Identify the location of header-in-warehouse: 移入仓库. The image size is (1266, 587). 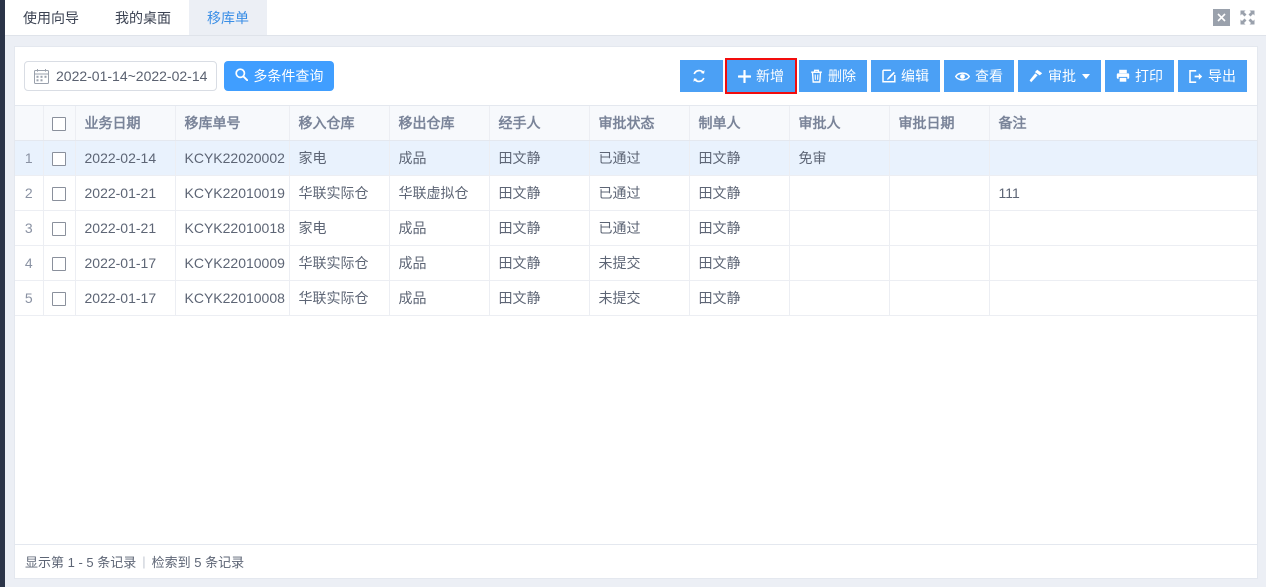
(339, 123).